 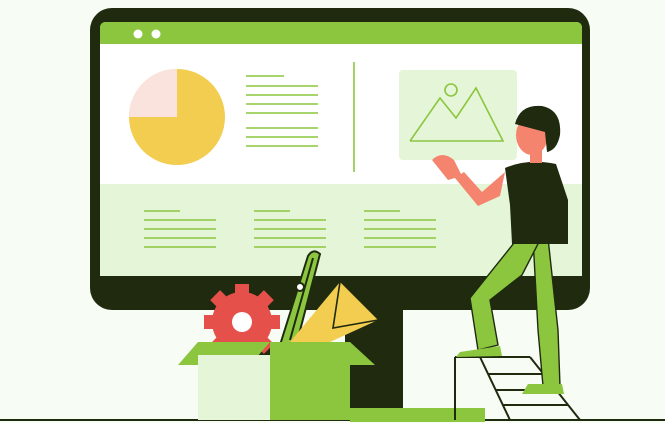 What do you see at coordinates (458, 115) in the screenshot?
I see `image-placeholder-icon` at bounding box center [458, 115].